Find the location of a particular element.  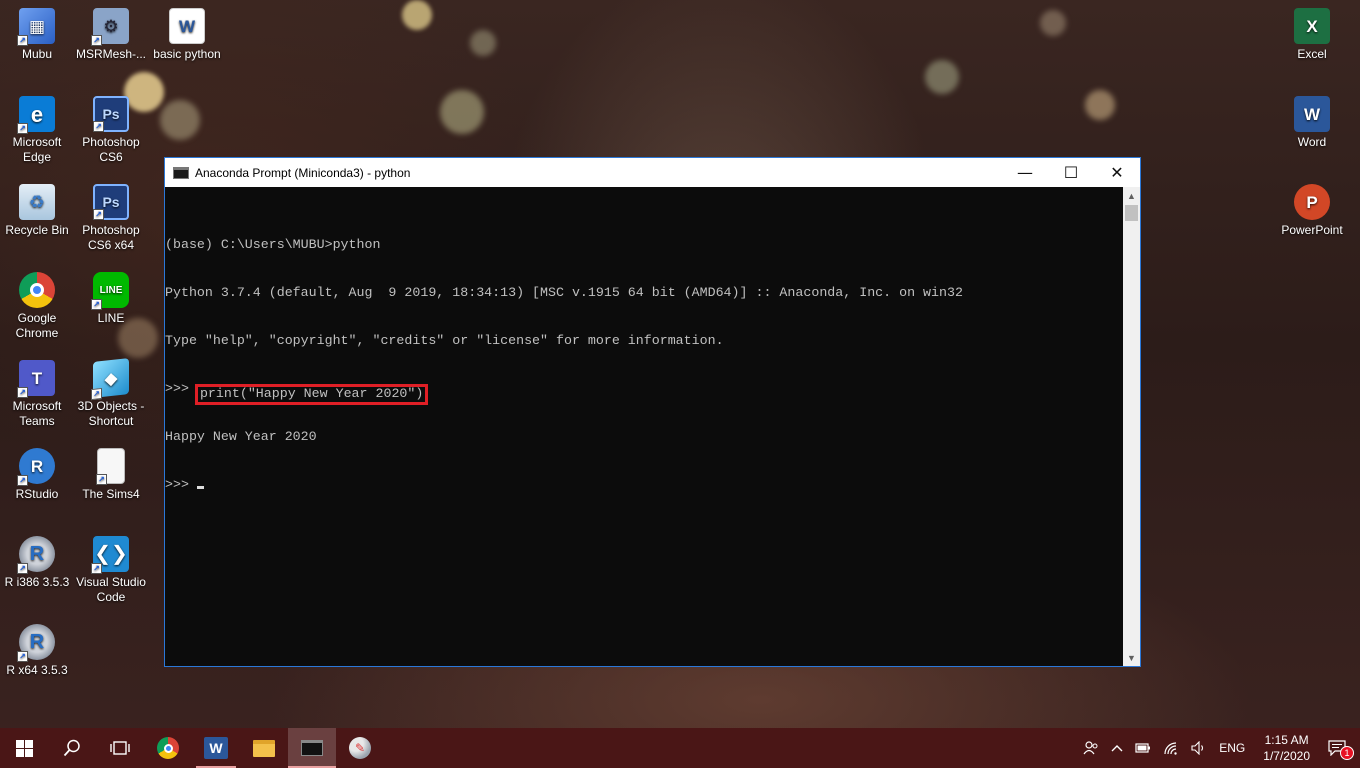

desktop-icon-label: Photoshop CS6 x64 is located at coordinates (111, 237).